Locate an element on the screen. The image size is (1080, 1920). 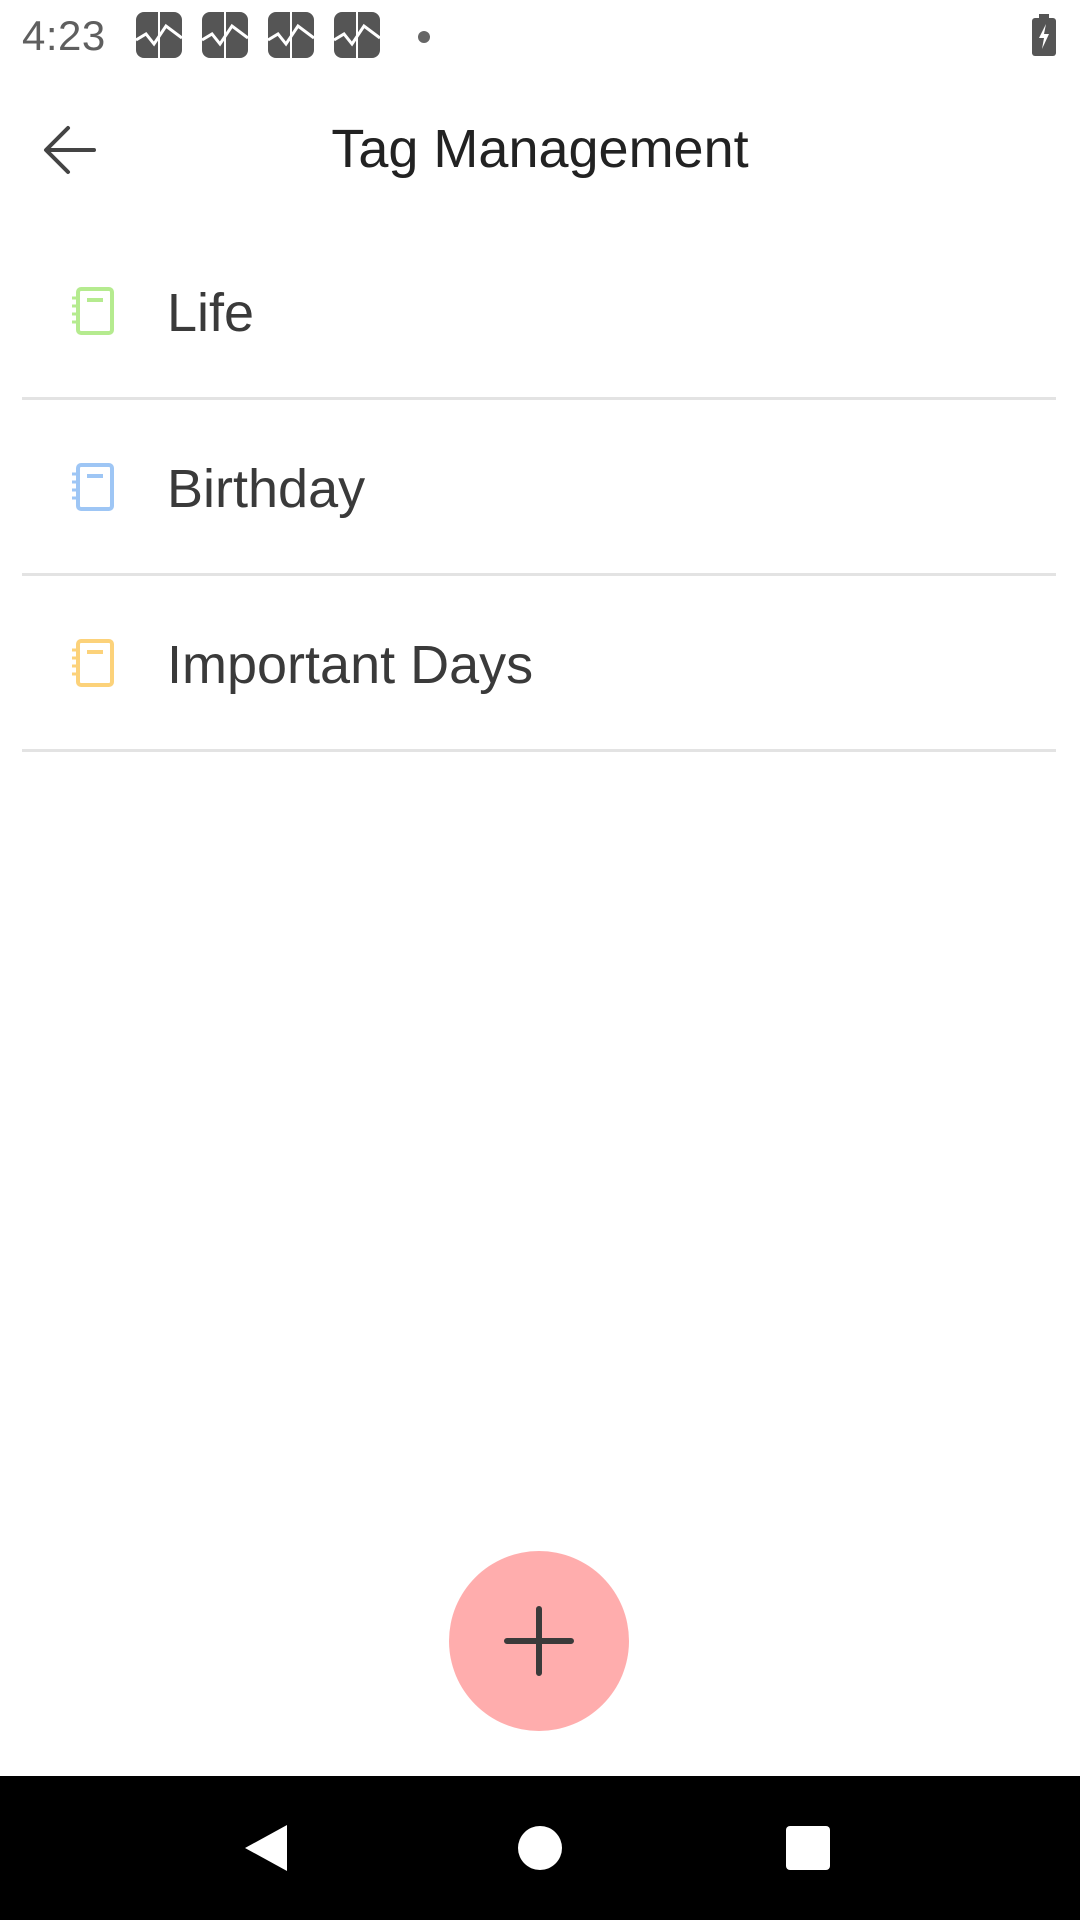
nav-back-button is located at coordinates (266, 1848).